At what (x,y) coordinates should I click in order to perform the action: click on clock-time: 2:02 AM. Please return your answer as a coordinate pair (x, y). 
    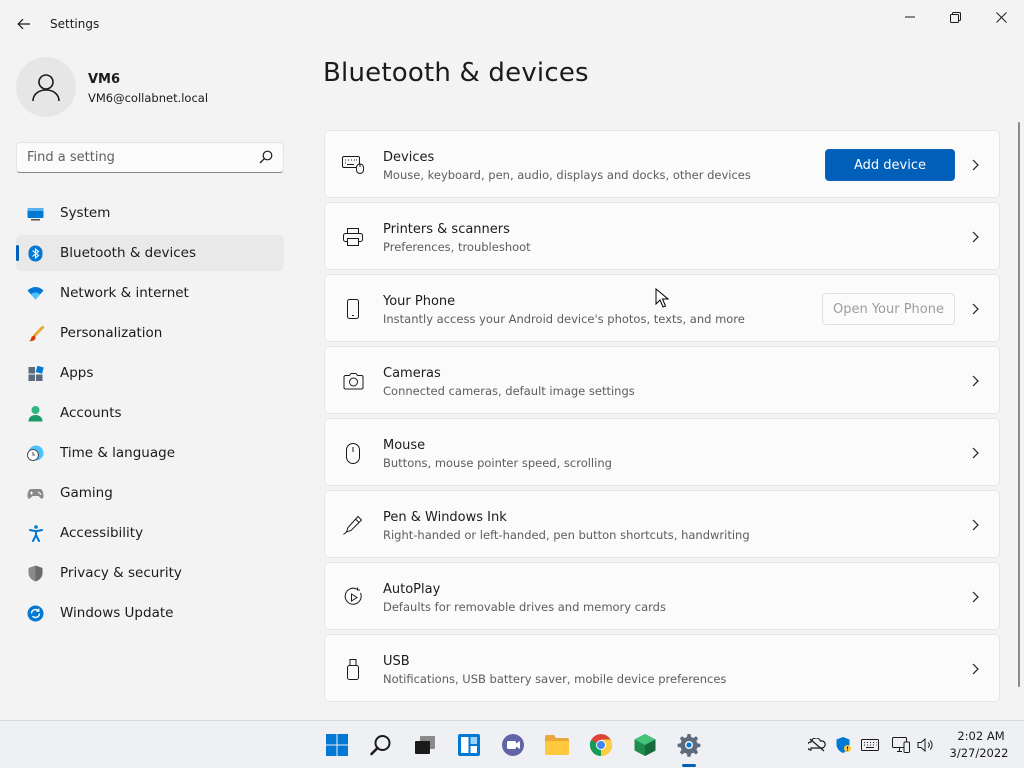
    Looking at the image, I should click on (981, 736).